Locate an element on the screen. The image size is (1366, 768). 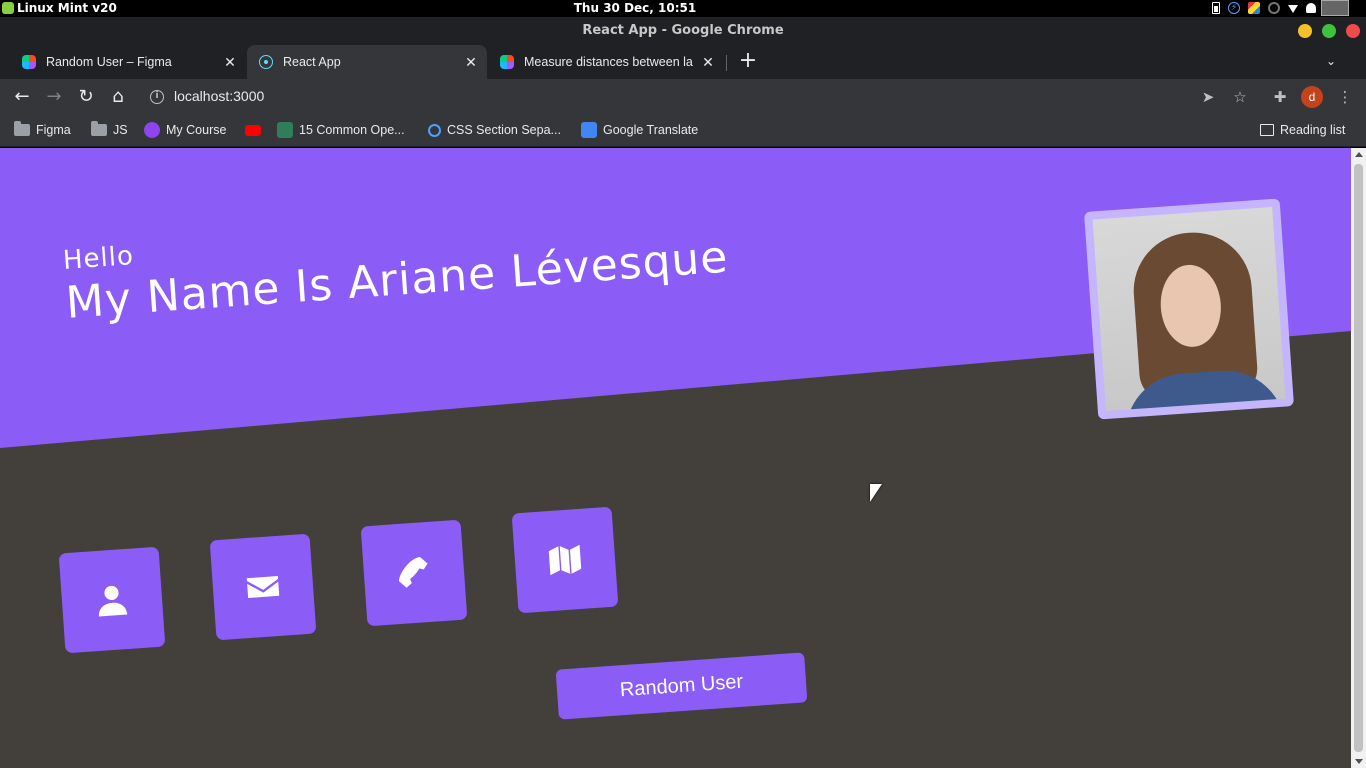
battery-icon is located at coordinates (1216, 8).